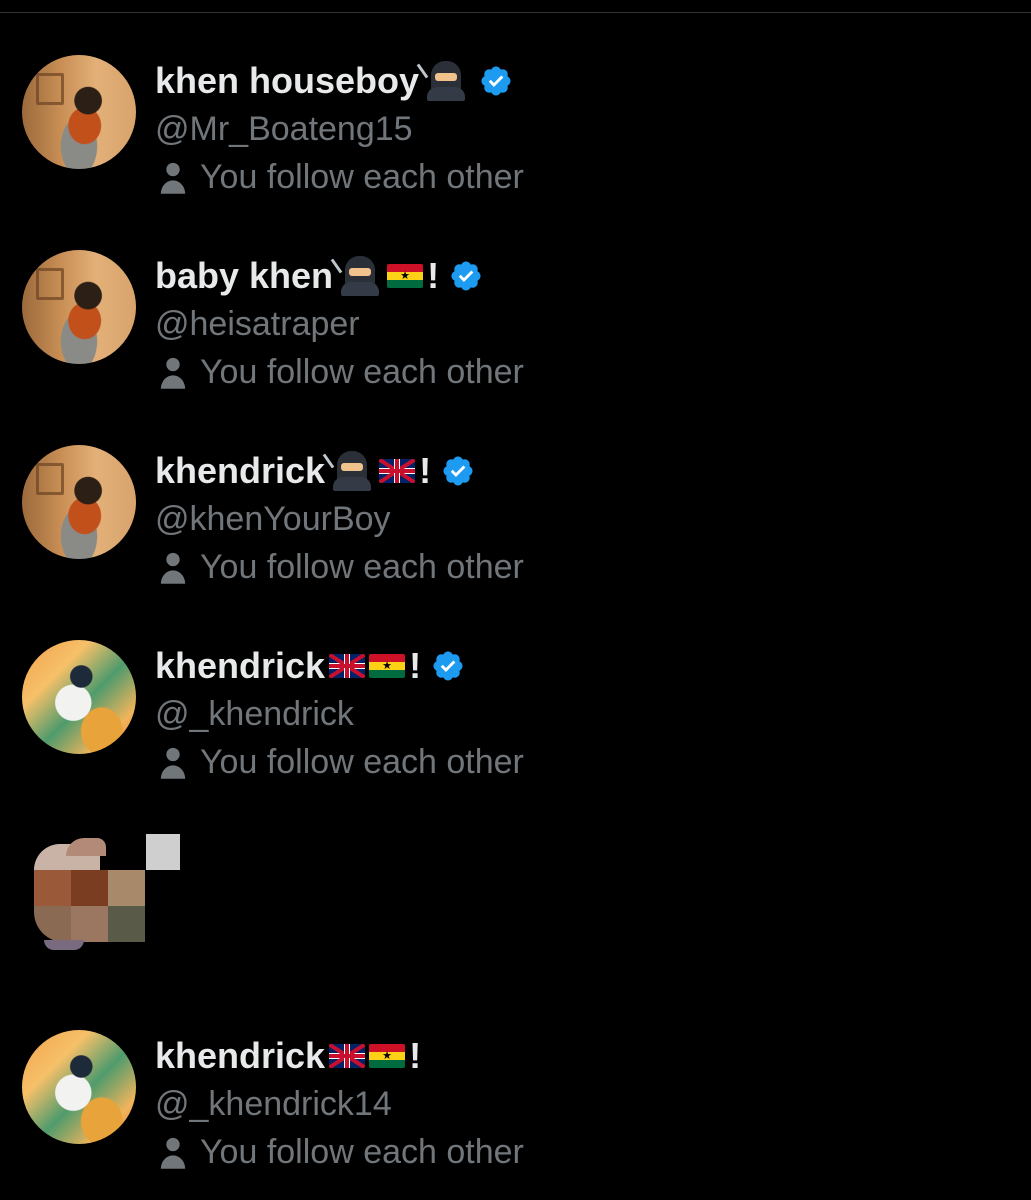 Image resolution: width=1031 pixels, height=1200 pixels. Describe the element at coordinates (254, 714) in the screenshot. I see `handle: @_khendrick` at that location.